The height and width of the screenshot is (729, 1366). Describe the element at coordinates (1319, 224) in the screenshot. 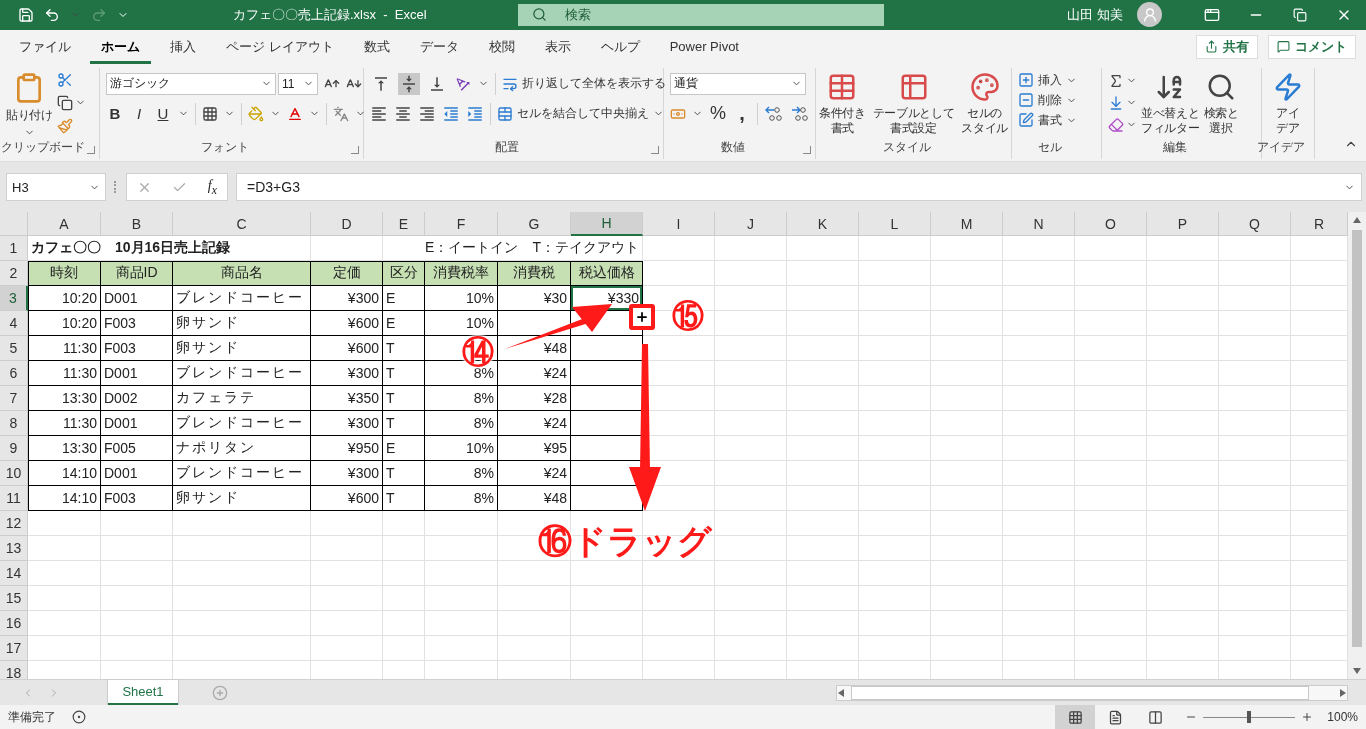

I see `column-header: R` at that location.